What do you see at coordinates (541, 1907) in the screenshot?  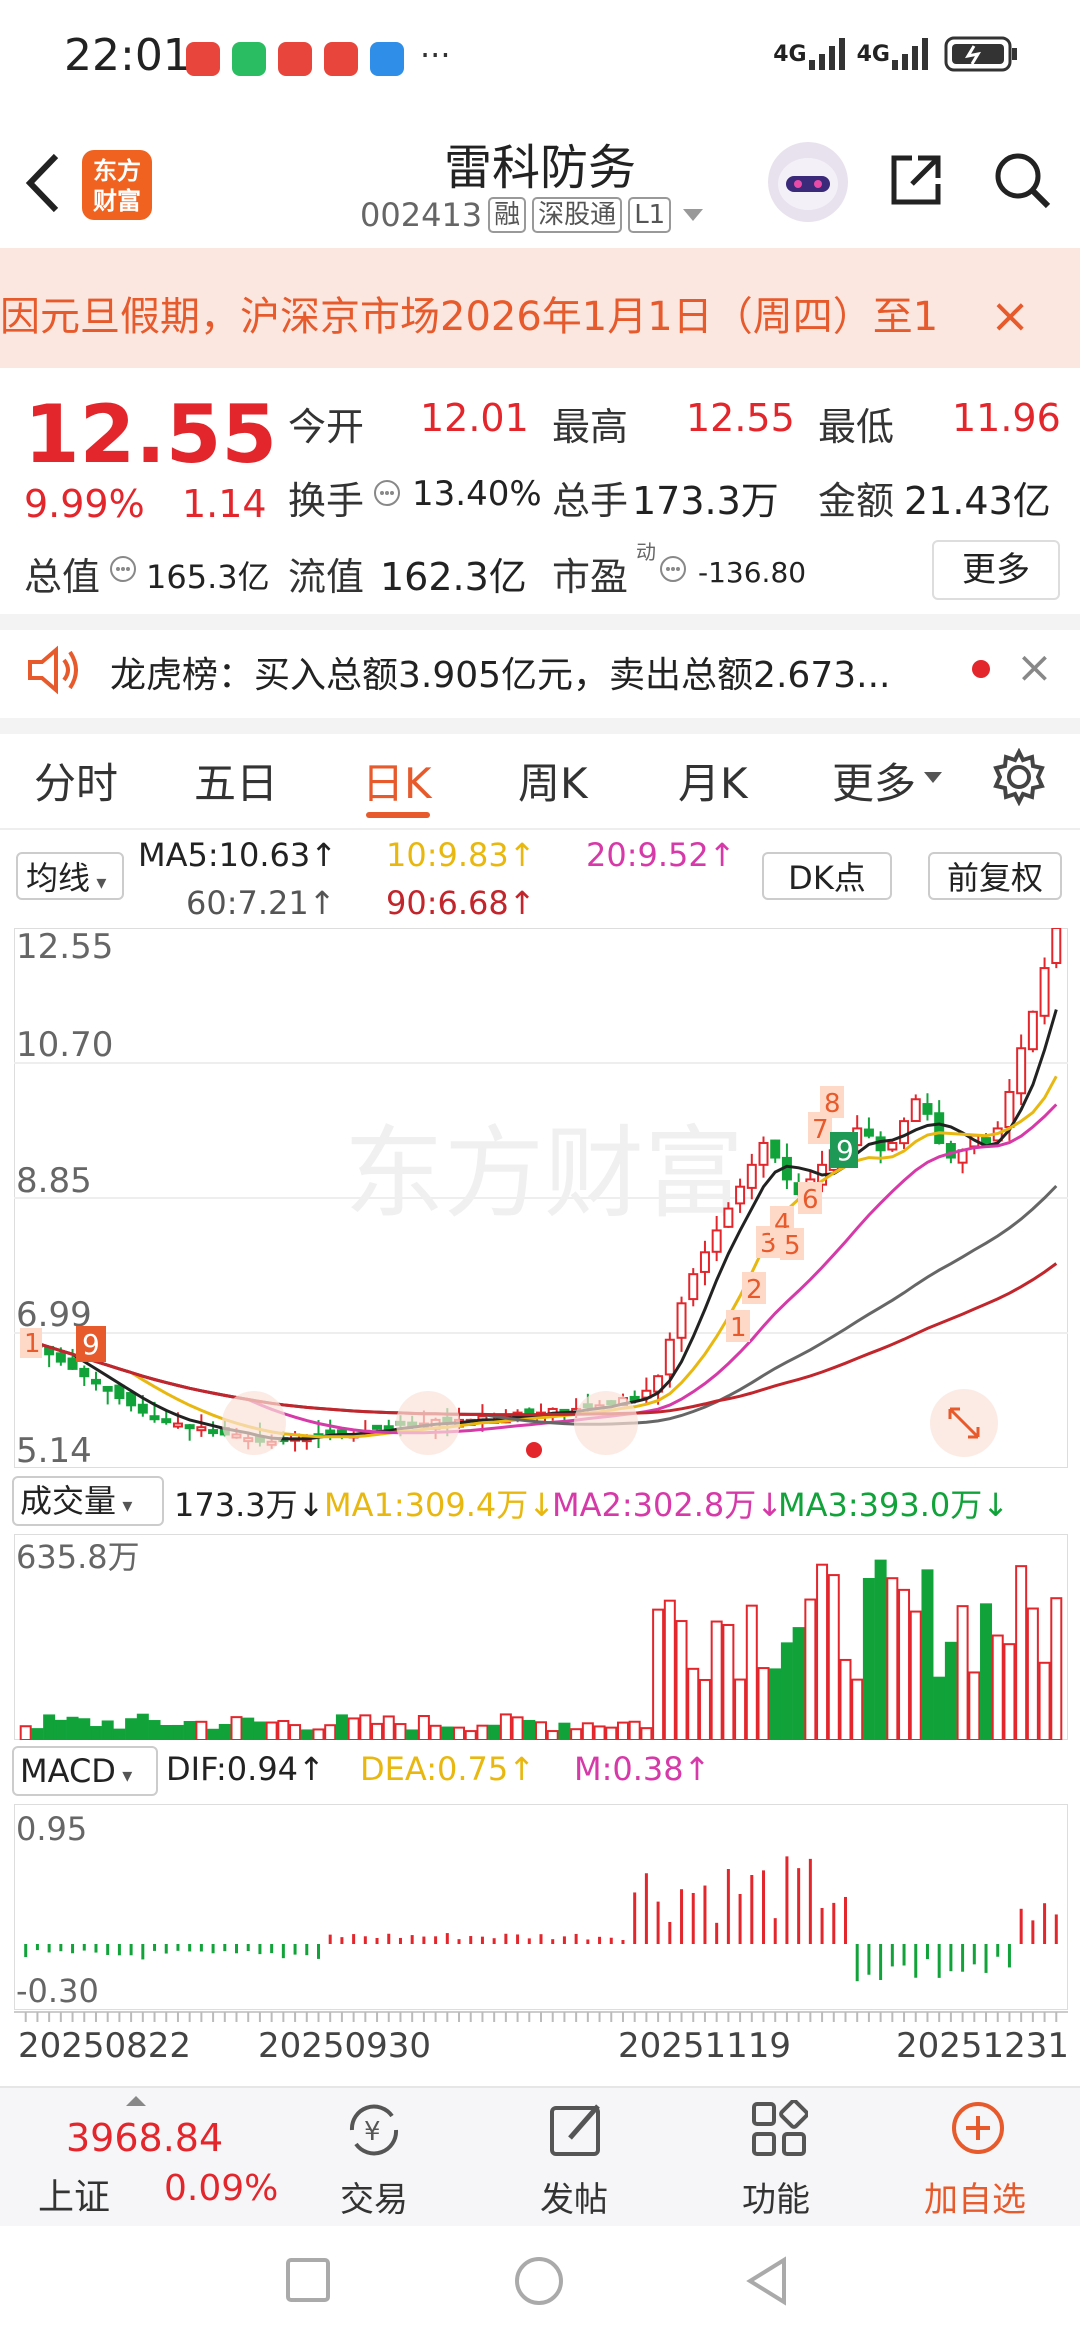 I see `macd-chart: 0.95 -0.30` at bounding box center [541, 1907].